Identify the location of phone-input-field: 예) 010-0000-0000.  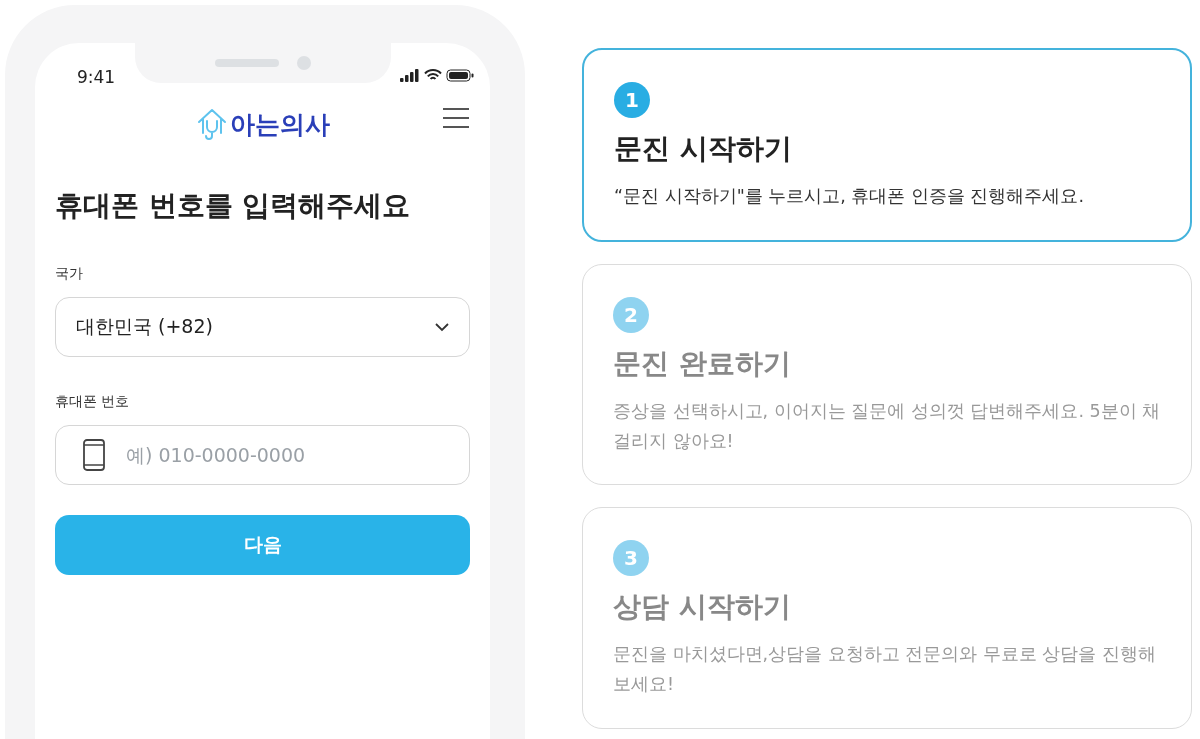
(262, 455).